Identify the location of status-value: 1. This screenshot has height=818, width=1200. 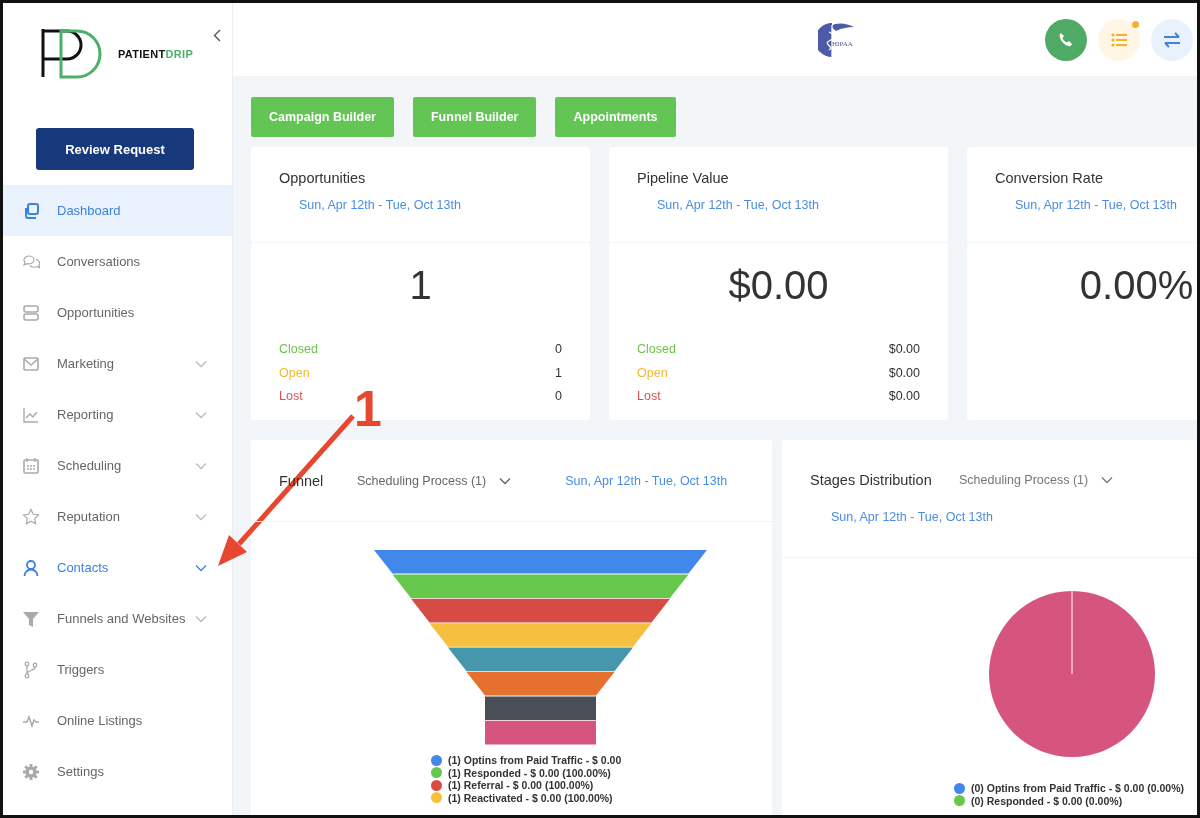
(558, 373).